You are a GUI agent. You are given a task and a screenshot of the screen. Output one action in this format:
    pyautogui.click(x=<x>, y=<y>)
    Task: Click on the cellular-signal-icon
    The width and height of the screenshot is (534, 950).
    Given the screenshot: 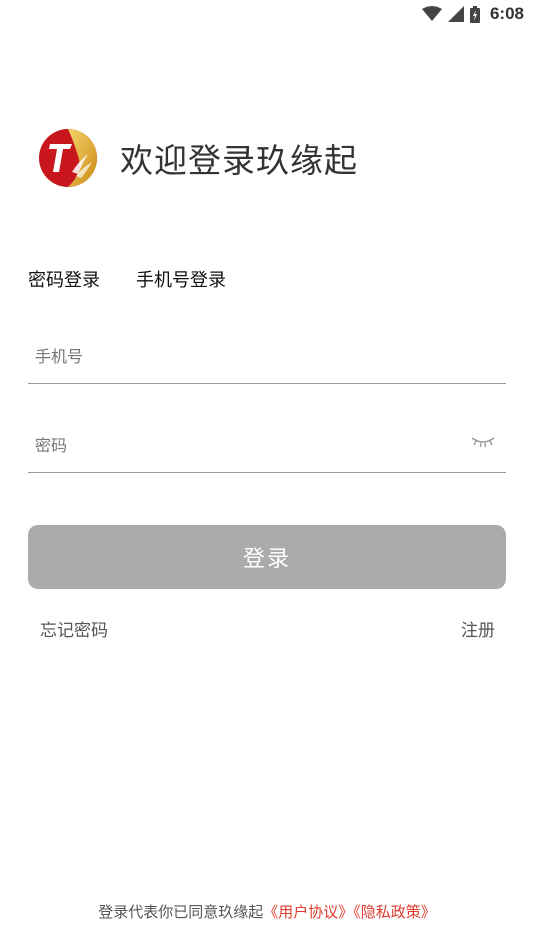 What is the action you would take?
    pyautogui.click(x=455, y=14)
    